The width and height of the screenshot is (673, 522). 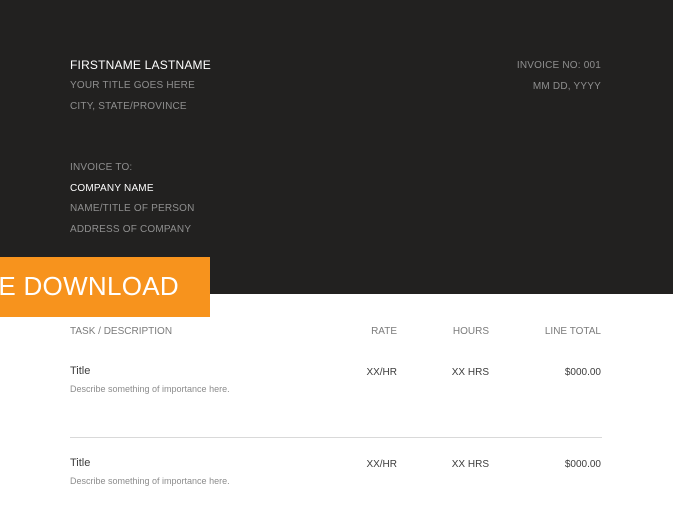 I want to click on sender-location: CITY, STATE/PROVINCE, so click(x=128, y=106).